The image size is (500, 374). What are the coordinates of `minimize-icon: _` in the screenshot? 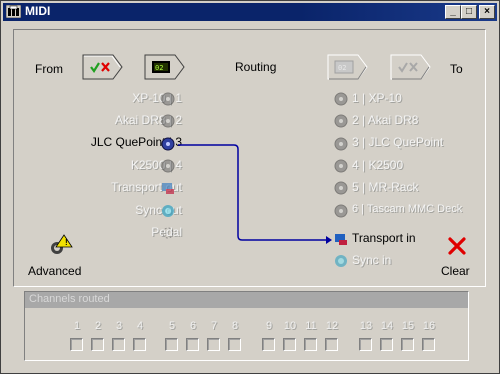 It's located at (453, 11).